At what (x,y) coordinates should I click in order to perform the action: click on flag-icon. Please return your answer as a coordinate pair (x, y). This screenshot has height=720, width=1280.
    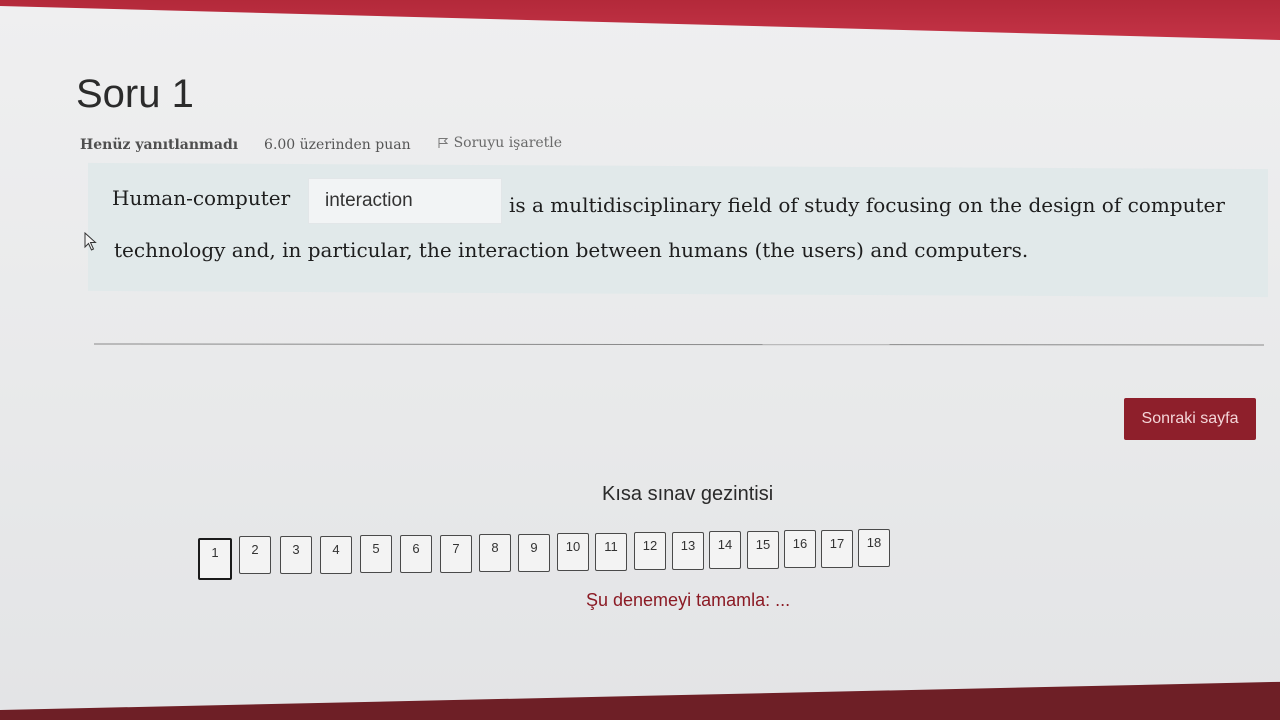
    Looking at the image, I should click on (443, 143).